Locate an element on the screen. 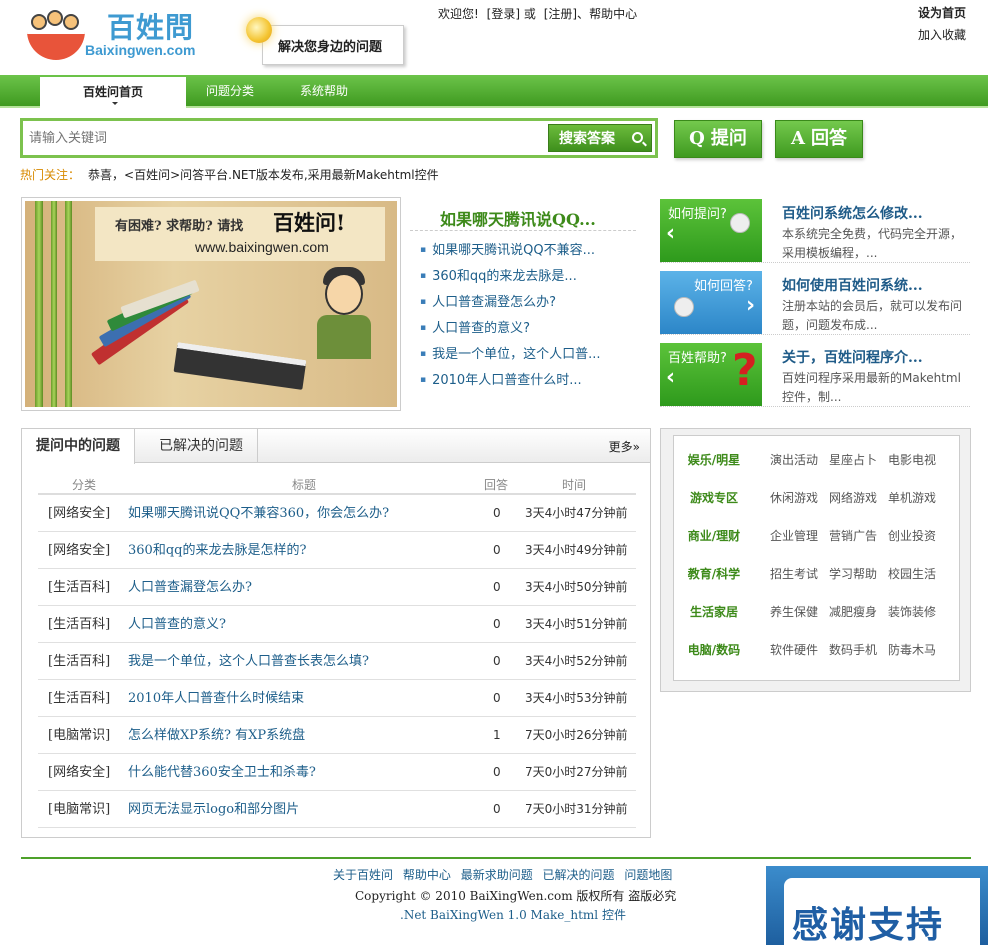 This screenshot has height=945, width=988. thanks-support-badge: 感谢支持 is located at coordinates (877, 905).